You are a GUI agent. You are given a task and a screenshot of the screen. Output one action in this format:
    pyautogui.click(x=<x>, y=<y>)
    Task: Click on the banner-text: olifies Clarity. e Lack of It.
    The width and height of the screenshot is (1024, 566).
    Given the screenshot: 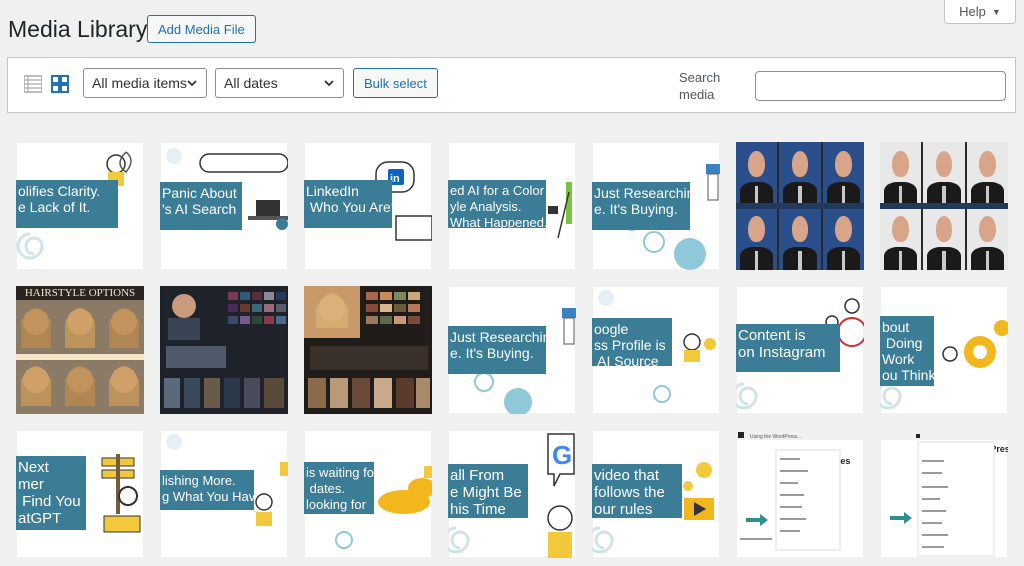 What is the action you would take?
    pyautogui.click(x=67, y=204)
    